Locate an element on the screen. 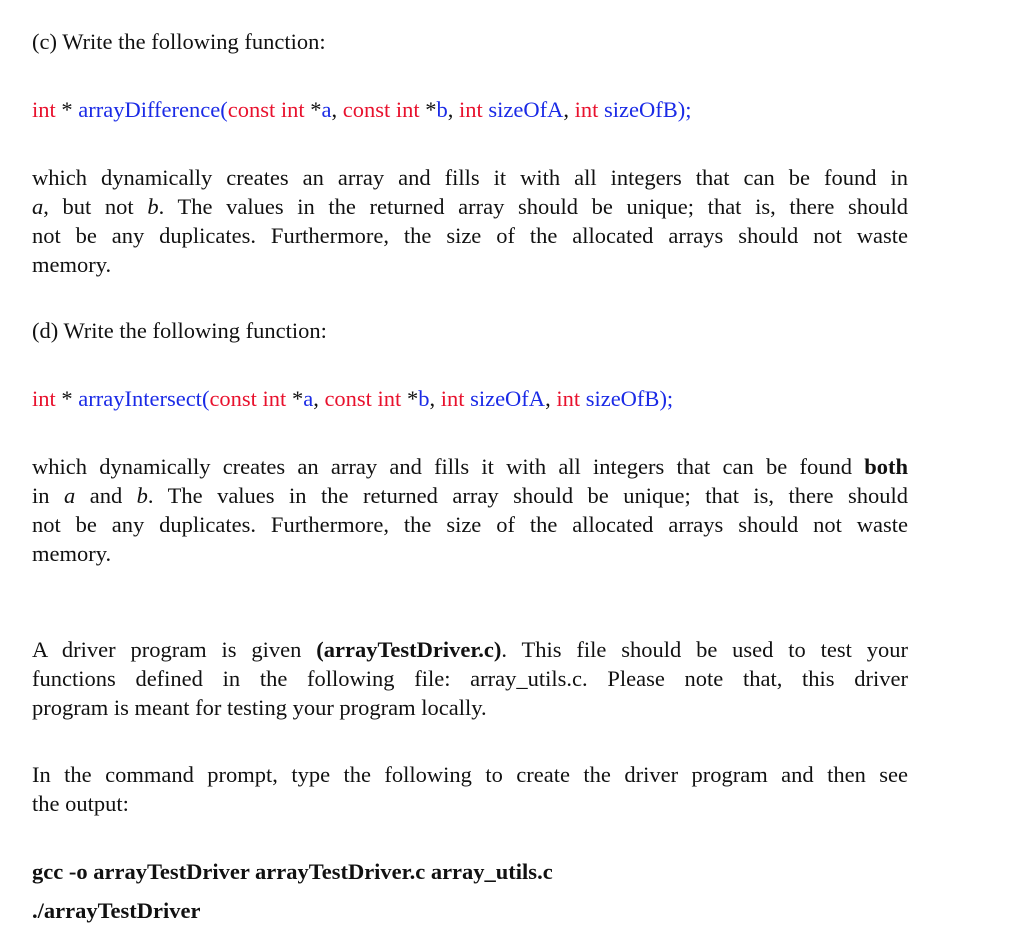  run-command: ./arrayTestDriver is located at coordinates (116, 910).